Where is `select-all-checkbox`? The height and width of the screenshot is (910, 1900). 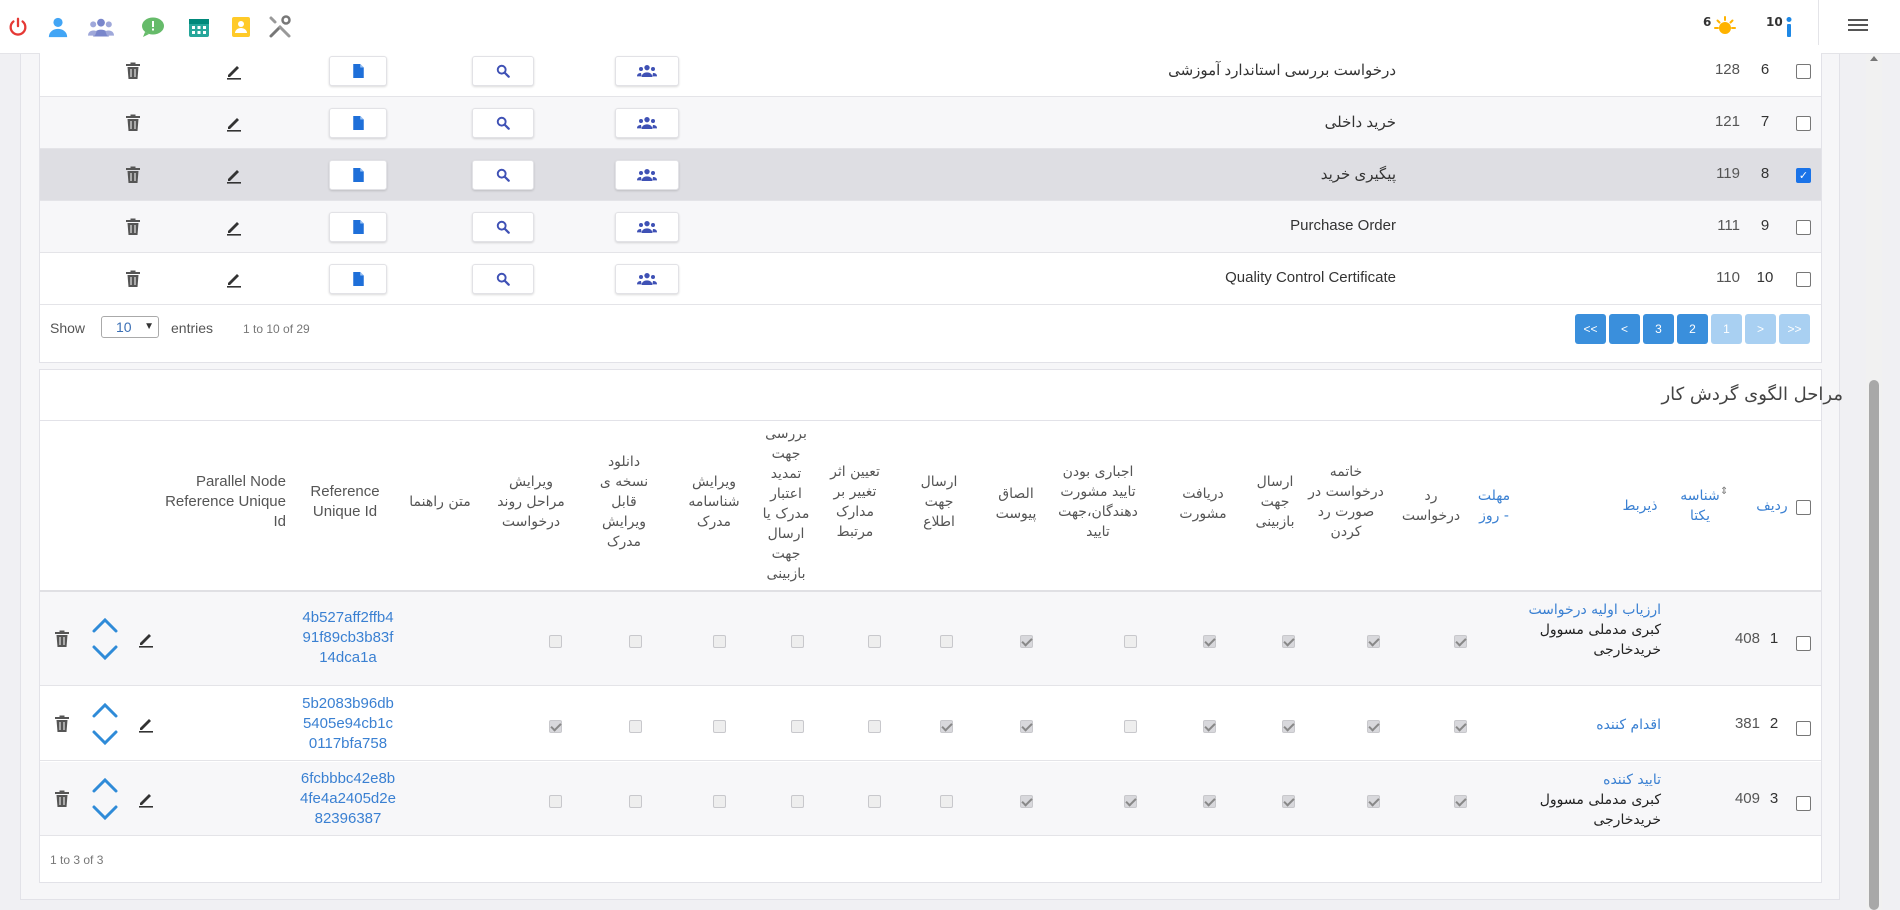 select-all-checkbox is located at coordinates (1803, 507).